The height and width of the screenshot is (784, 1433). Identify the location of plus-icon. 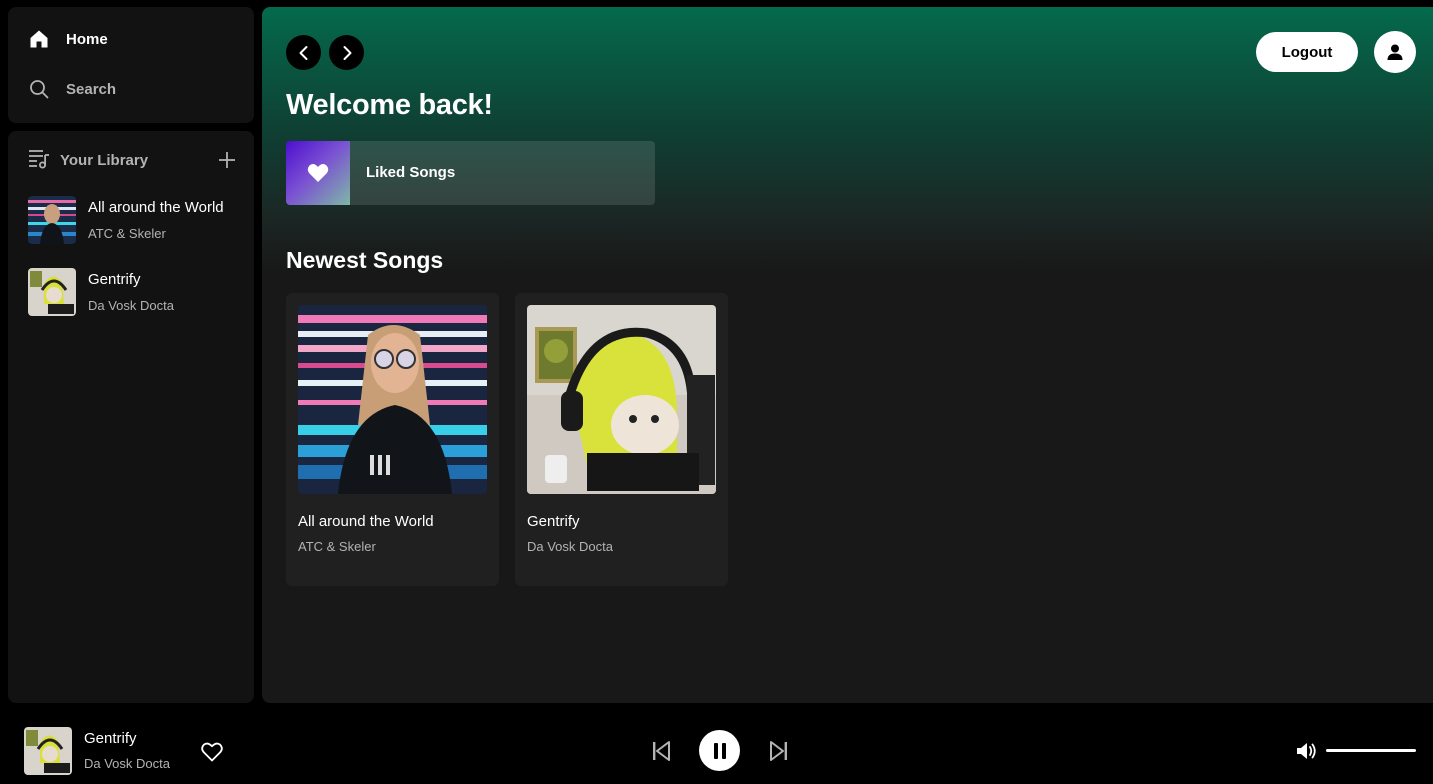
(227, 160).